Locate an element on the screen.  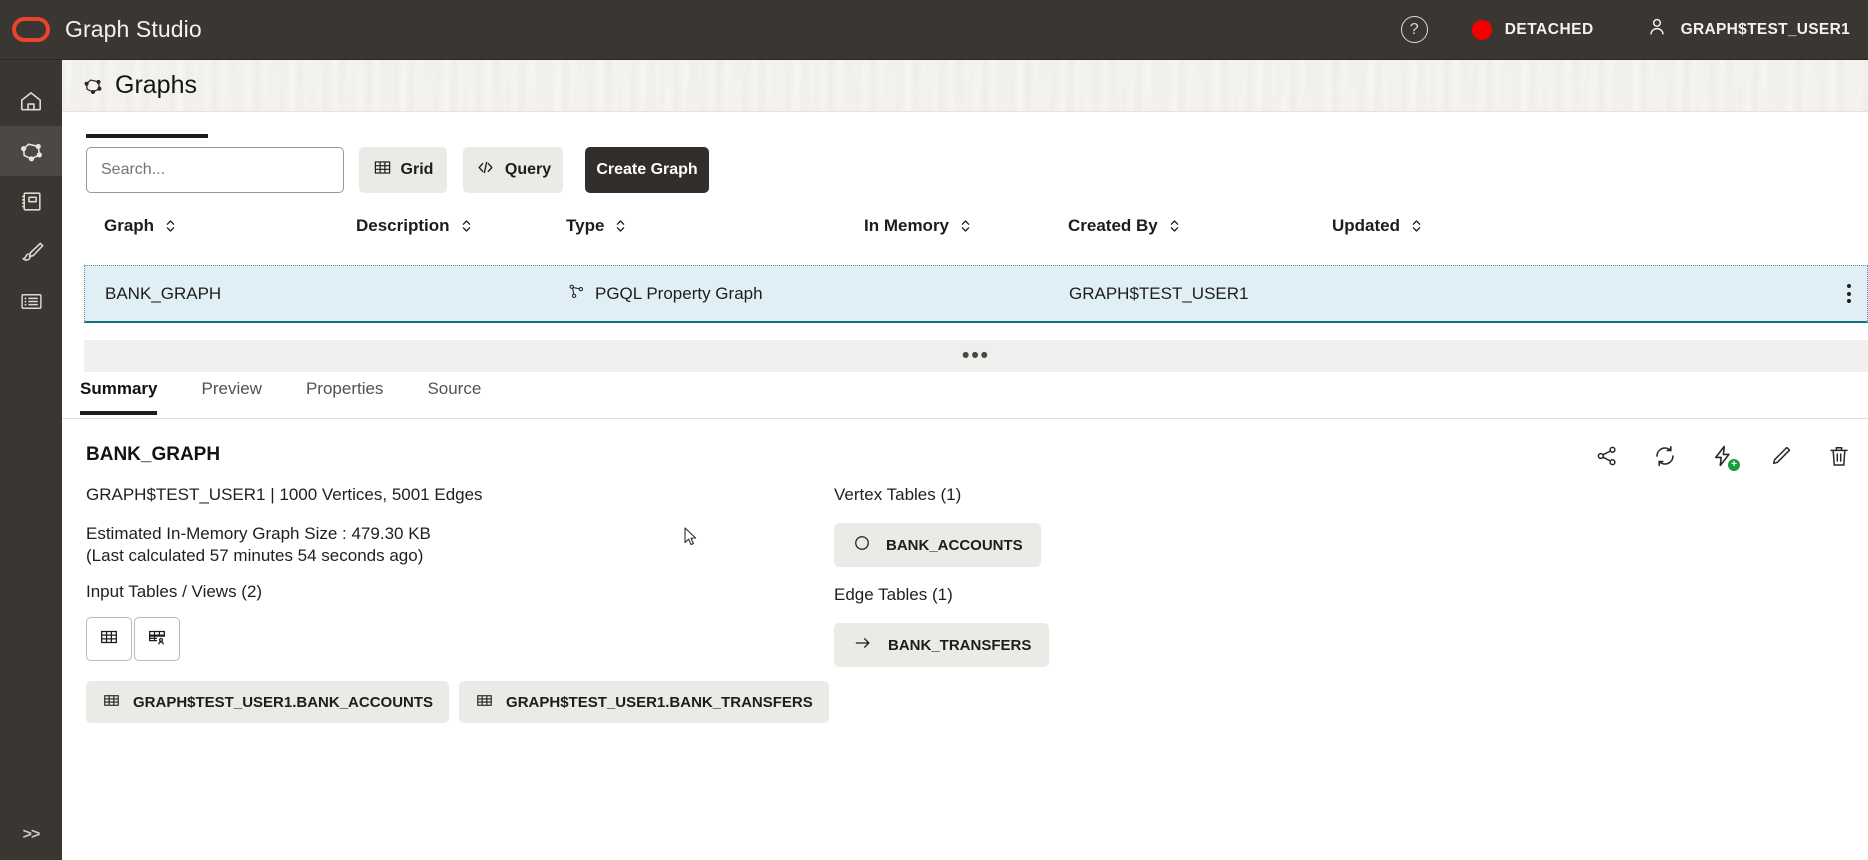
column-header-updated: Updated is located at coordinates (1377, 226).